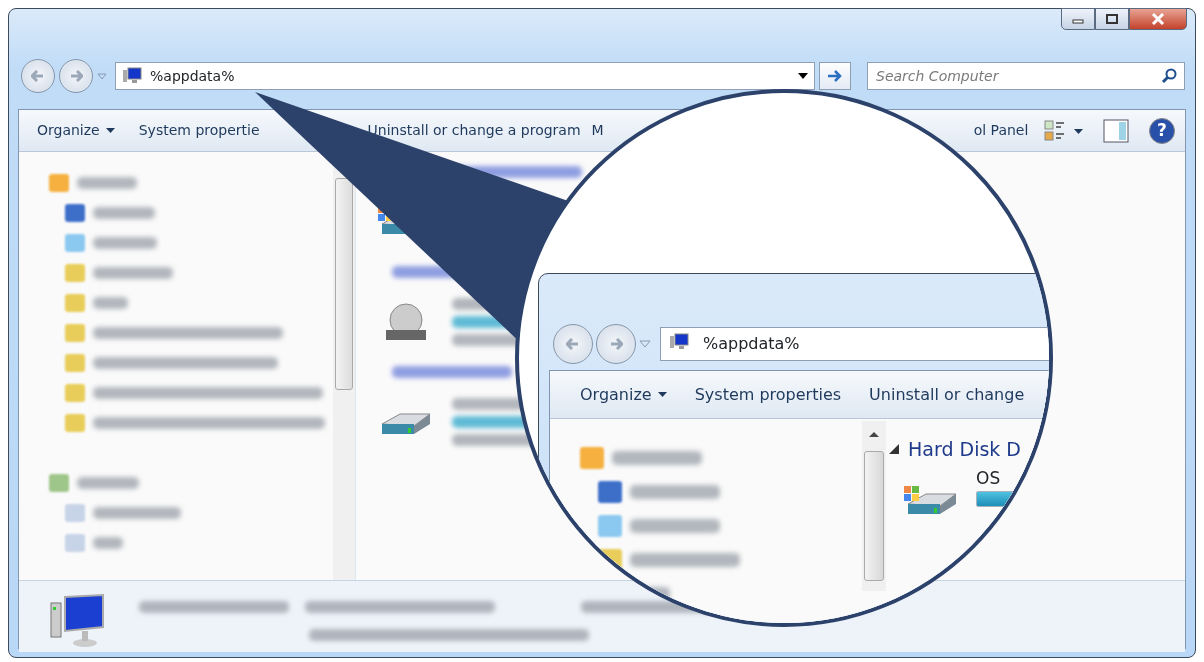 The height and width of the screenshot is (662, 1204). What do you see at coordinates (947, 394) in the screenshot?
I see `toolbar-button: Uninstall or change` at bounding box center [947, 394].